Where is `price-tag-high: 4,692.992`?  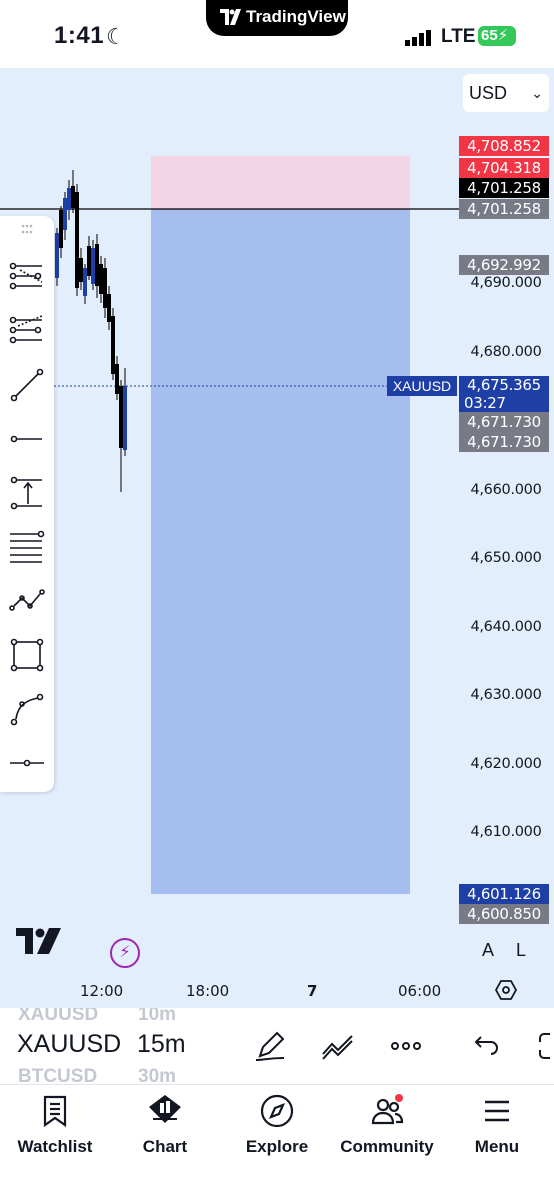 price-tag-high: 4,692.992 is located at coordinates (504, 265).